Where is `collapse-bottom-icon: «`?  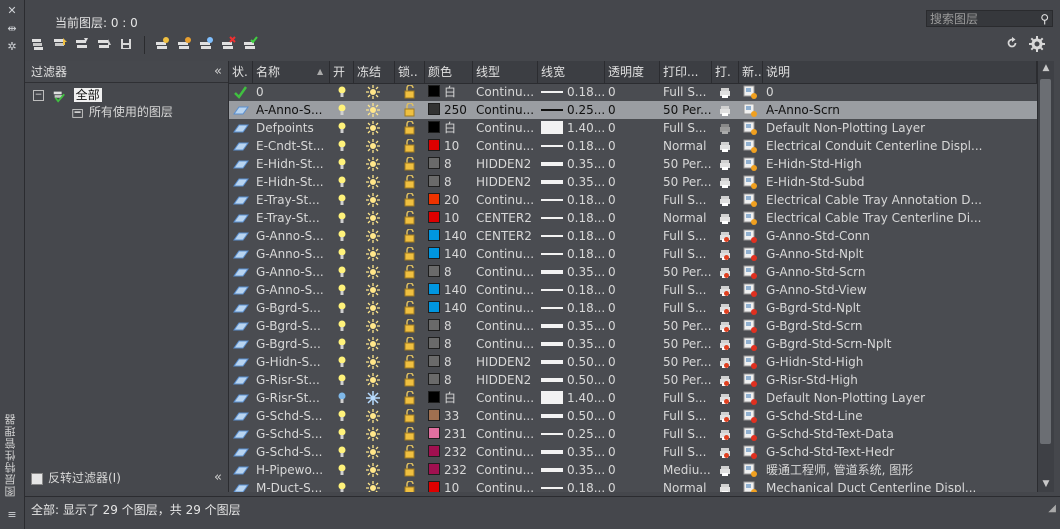
collapse-bottom-icon: « is located at coordinates (218, 477).